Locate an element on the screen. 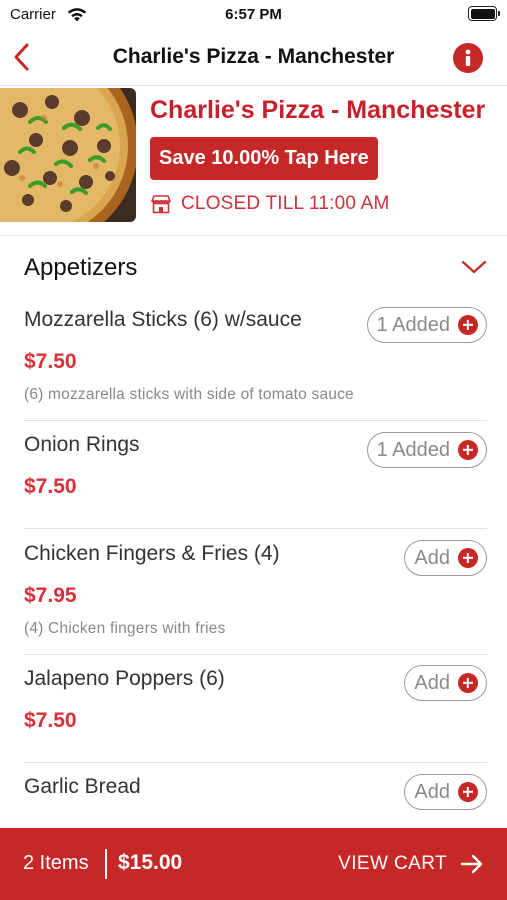 The width and height of the screenshot is (507, 900). closed-status: CLOSED TILL 11:00 AM is located at coordinates (285, 203).